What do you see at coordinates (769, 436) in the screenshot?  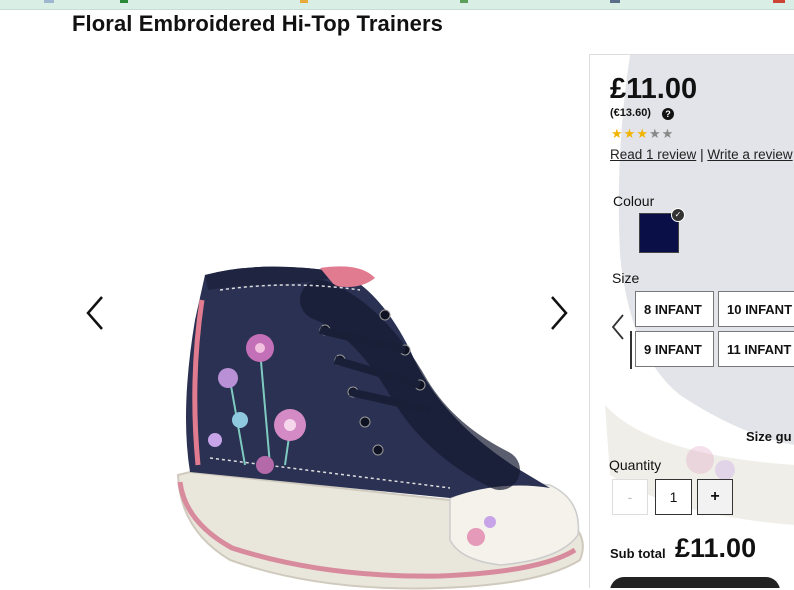 I see `size-guide-link: Size gu` at bounding box center [769, 436].